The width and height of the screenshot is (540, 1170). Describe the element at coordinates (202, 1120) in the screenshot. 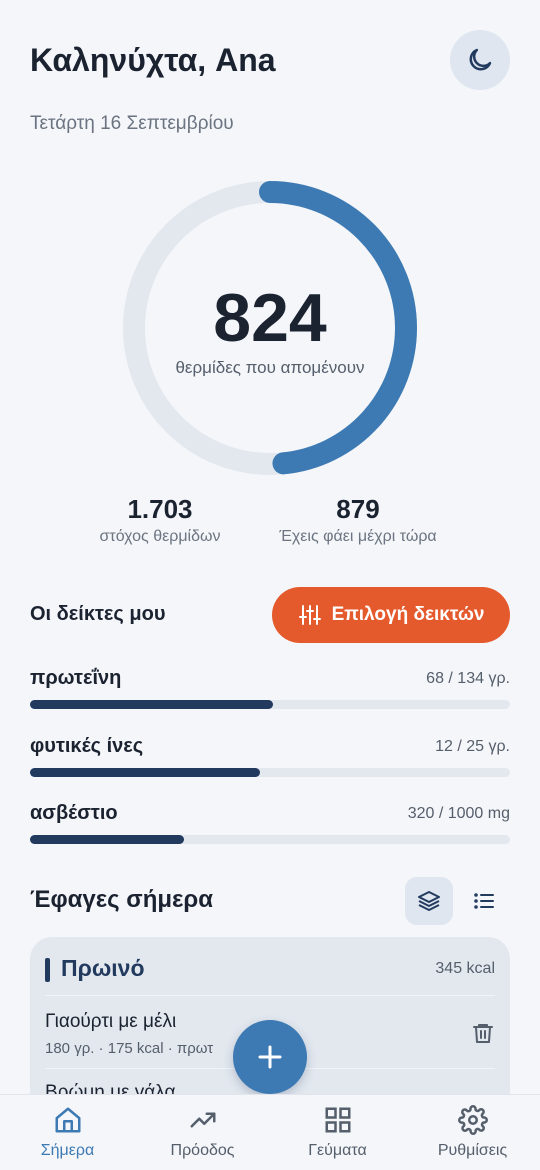

I see `trending-up-icon` at that location.